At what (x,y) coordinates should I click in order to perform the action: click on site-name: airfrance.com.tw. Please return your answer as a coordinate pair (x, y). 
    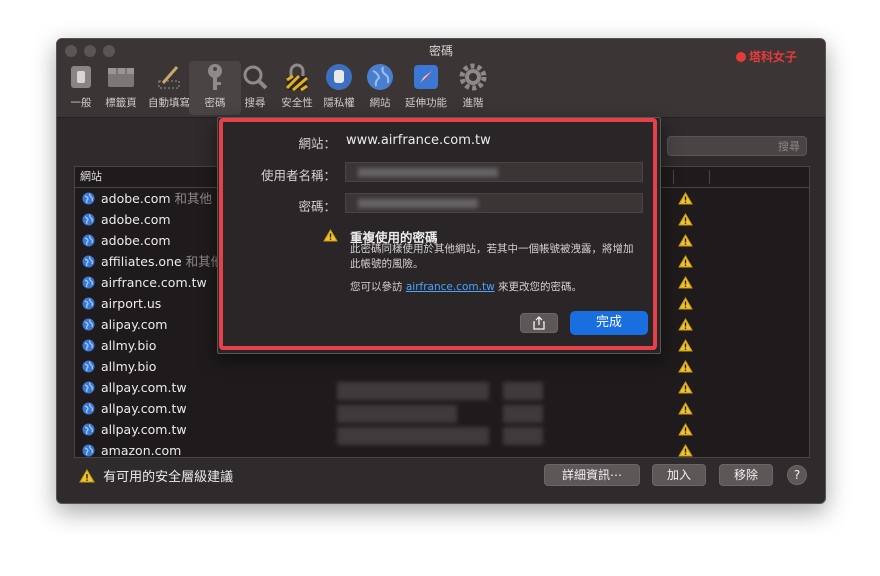
    Looking at the image, I should click on (154, 282).